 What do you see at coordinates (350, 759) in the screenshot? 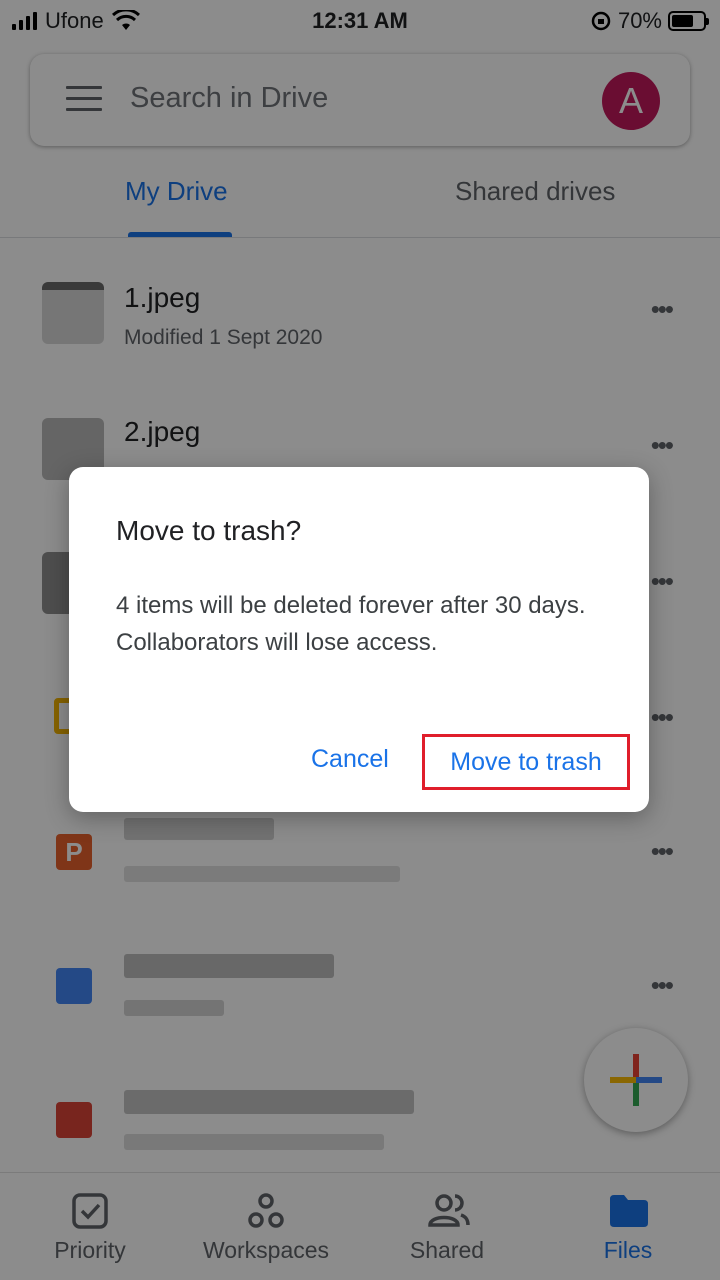
I see `cancel-button: Cancel` at bounding box center [350, 759].